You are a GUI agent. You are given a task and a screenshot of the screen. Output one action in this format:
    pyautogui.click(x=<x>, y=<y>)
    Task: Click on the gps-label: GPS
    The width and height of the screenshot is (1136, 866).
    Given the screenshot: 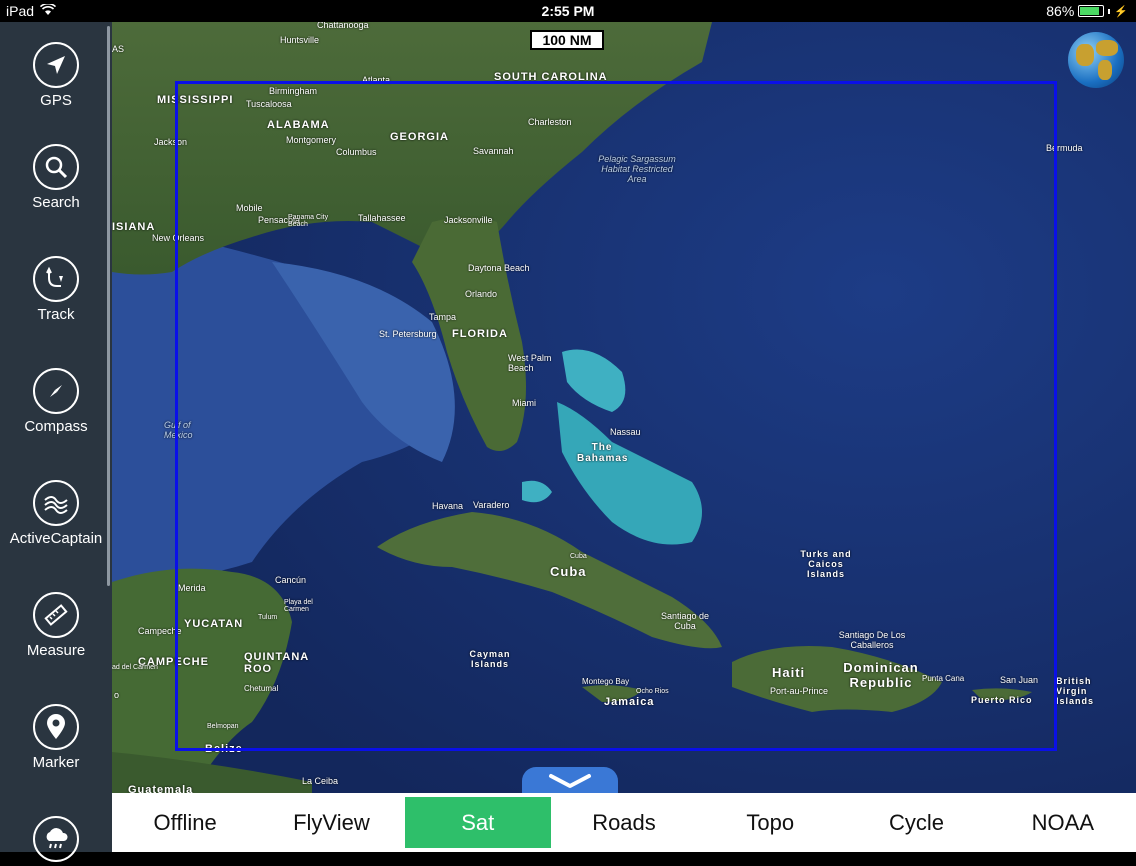 What is the action you would take?
    pyautogui.click(x=56, y=100)
    